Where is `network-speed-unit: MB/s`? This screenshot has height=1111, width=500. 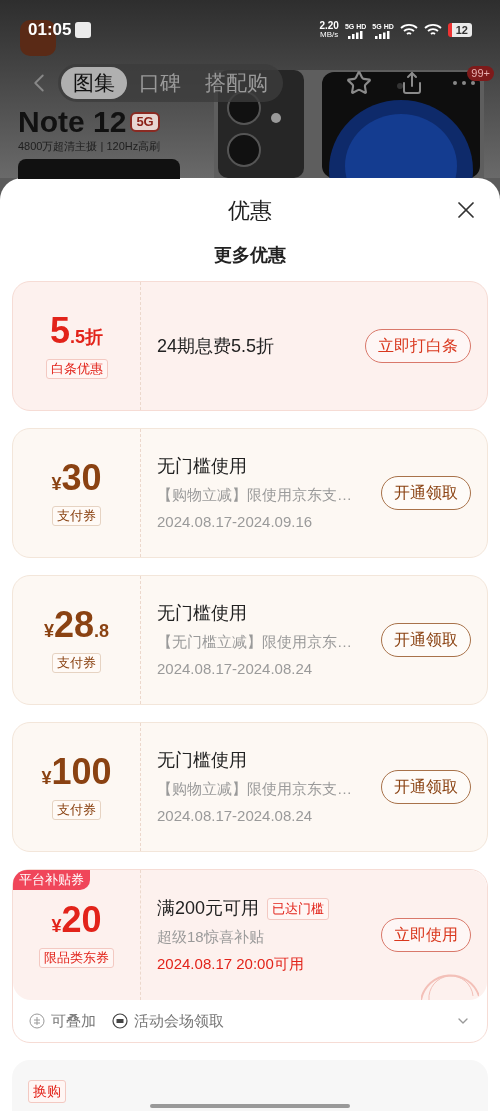
network-speed-unit: MB/s is located at coordinates (329, 34).